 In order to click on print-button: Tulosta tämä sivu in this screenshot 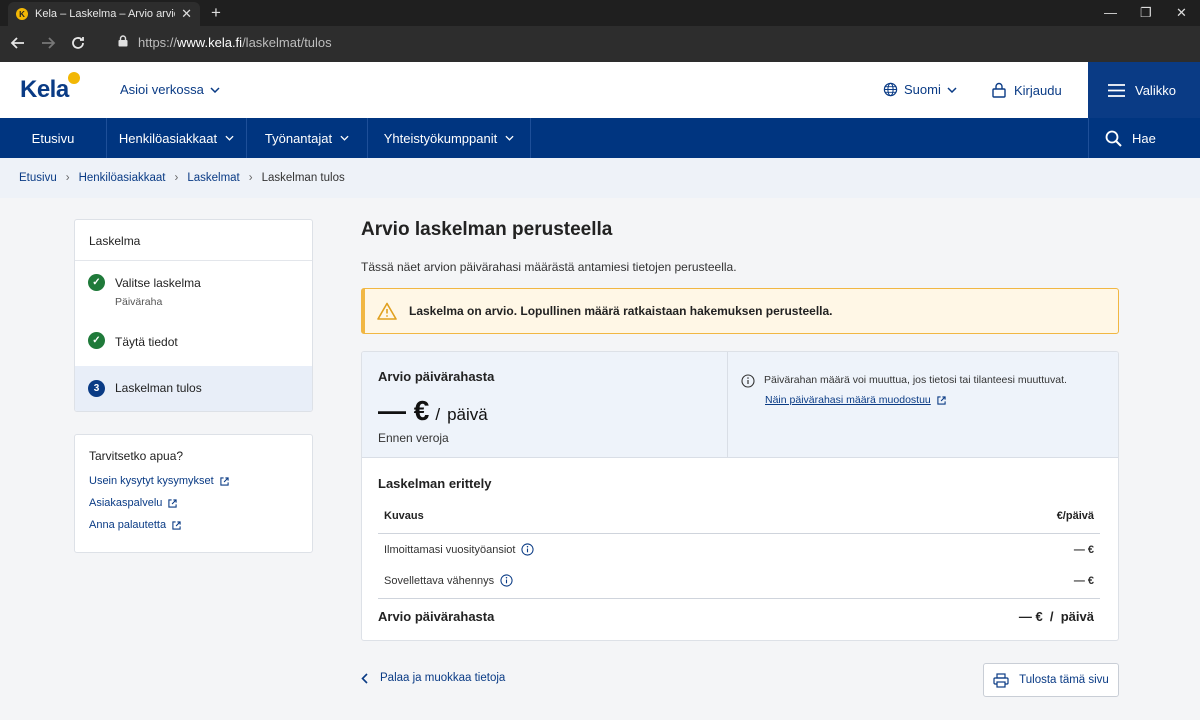, I will do `click(1051, 680)`.